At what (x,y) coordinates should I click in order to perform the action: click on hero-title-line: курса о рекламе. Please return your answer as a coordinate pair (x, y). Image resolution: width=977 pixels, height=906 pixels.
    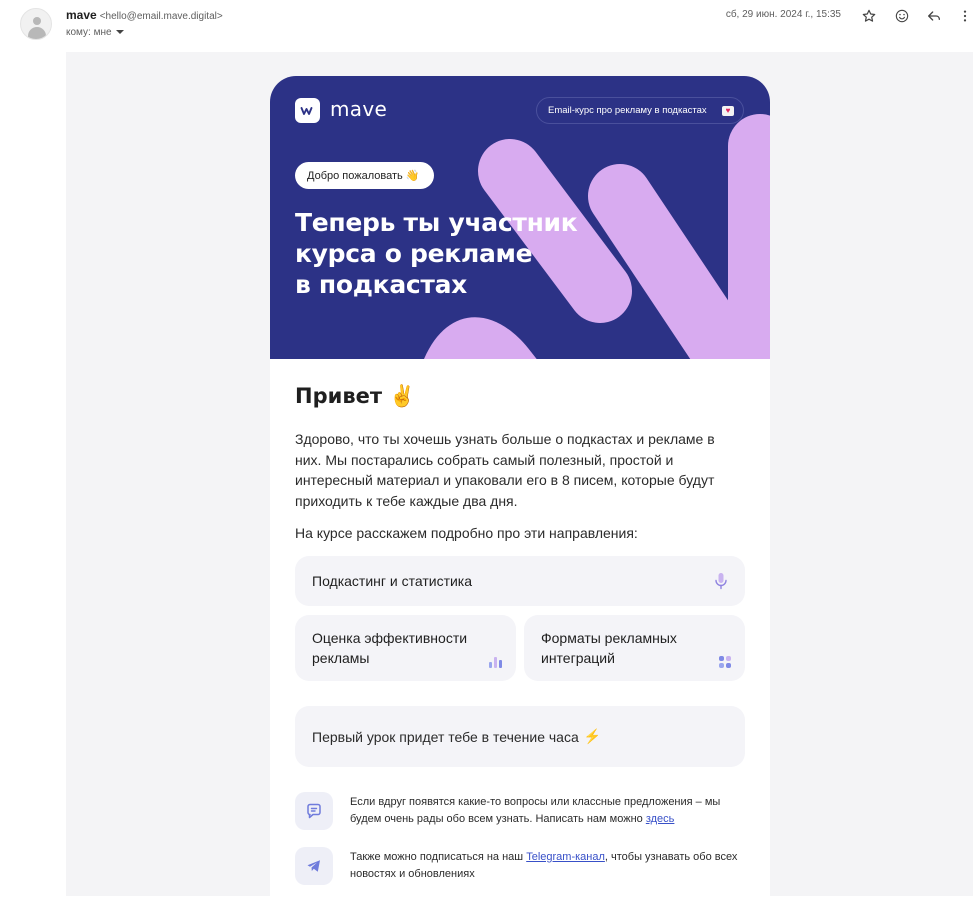
    Looking at the image, I should click on (414, 253).